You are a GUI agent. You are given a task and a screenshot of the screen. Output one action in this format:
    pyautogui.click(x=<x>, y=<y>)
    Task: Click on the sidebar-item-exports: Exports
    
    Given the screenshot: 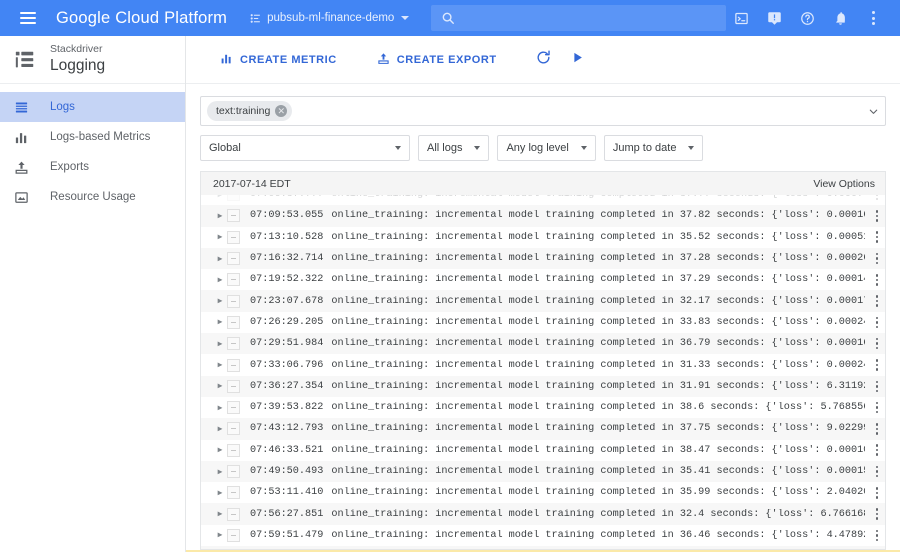 What is the action you would take?
    pyautogui.click(x=92, y=167)
    